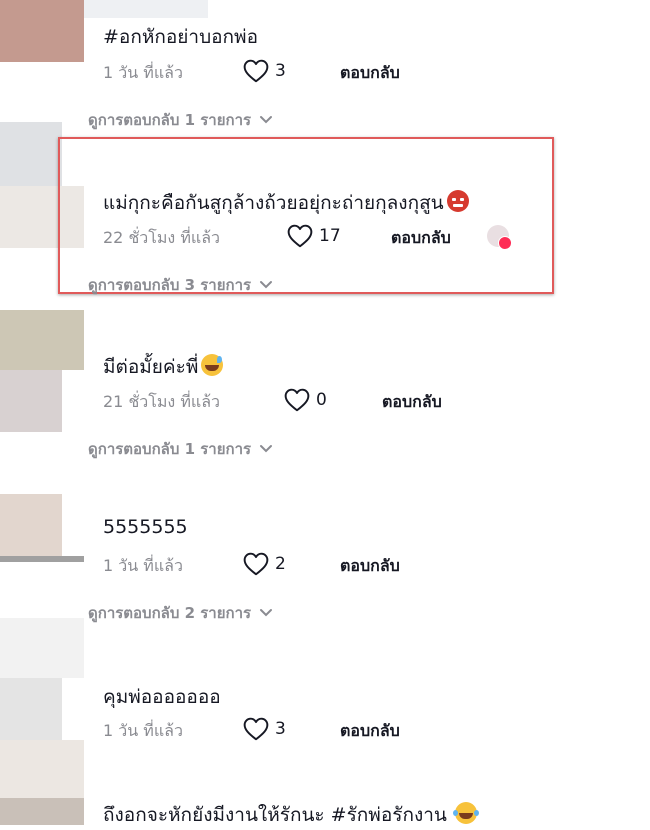 The image size is (650, 830). I want to click on comment-time: 22 ชั่วโมง ที่แล้ว, so click(161, 237).